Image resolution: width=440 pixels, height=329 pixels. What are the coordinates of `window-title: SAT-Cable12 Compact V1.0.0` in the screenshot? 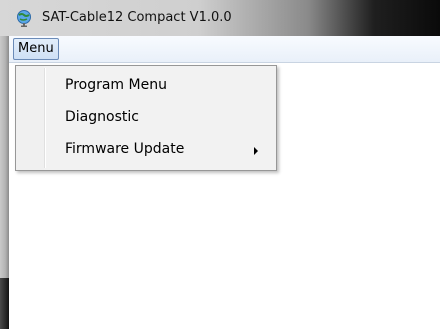 It's located at (137, 17).